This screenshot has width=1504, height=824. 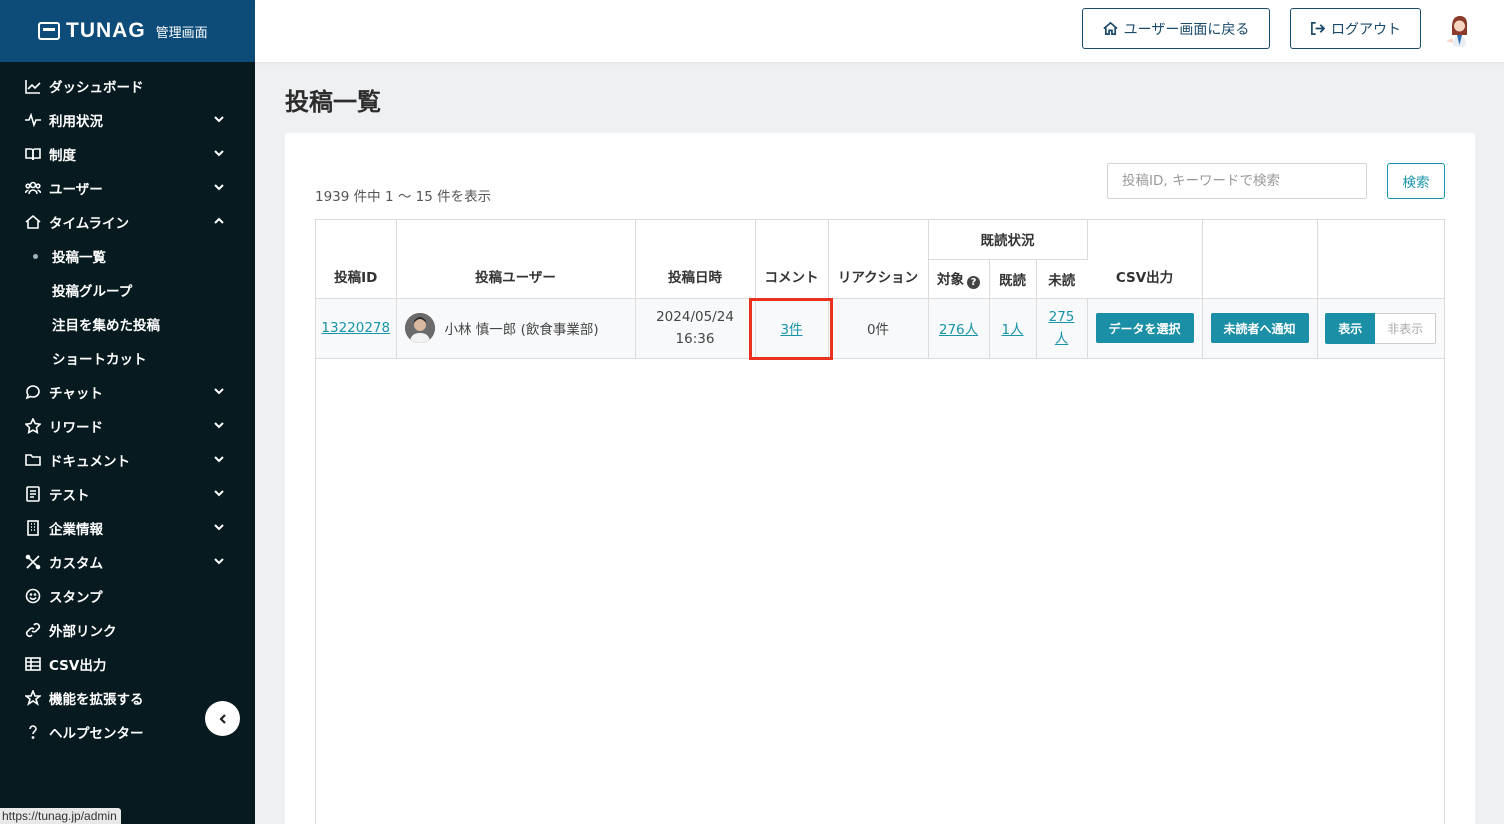 What do you see at coordinates (32, 86) in the screenshot?
I see `chart-line-icon` at bounding box center [32, 86].